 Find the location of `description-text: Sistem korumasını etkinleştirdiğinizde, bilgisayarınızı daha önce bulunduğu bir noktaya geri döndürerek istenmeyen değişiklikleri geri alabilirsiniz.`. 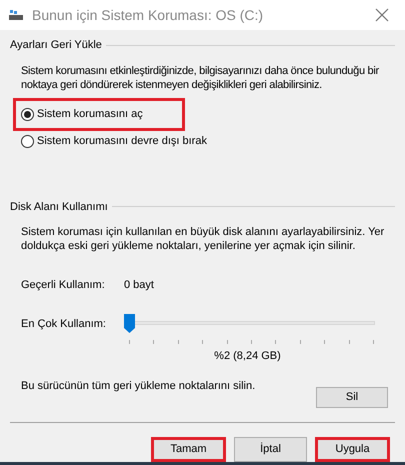

description-text: Sistem korumasını etkinleştirdiğinizde, bilgisayarınızı daha önce bulunduğu bir noktaya geri döndürerek istenmeyen değişiklikleri geri alabilirsiniz. is located at coordinates (200, 78).